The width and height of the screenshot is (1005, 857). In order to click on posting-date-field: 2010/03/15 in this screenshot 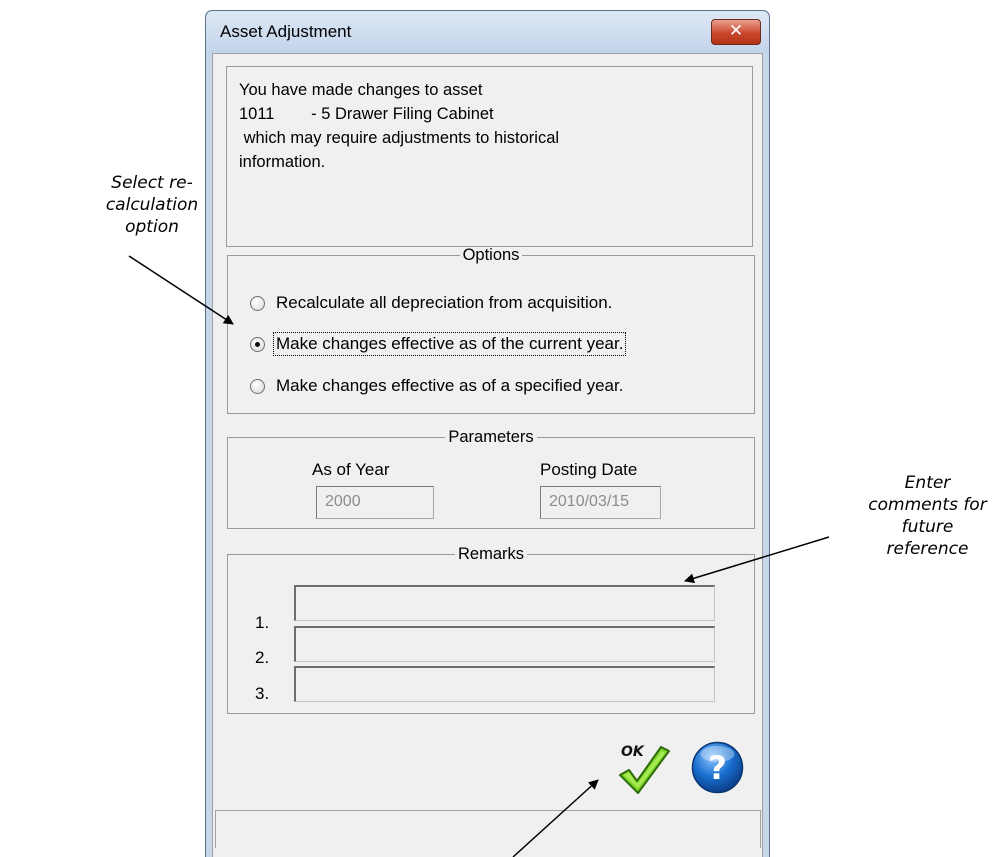, I will do `click(600, 502)`.